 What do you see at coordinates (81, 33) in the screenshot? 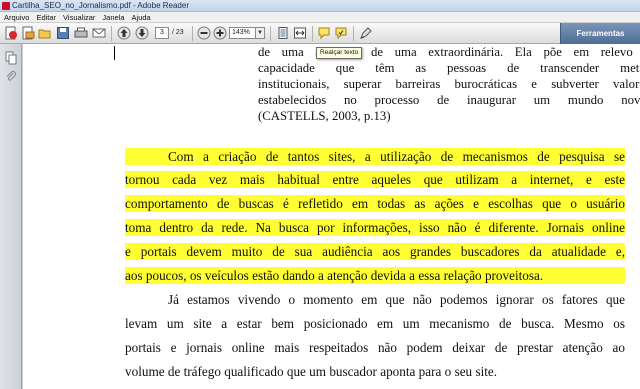
I see `print-icon` at bounding box center [81, 33].